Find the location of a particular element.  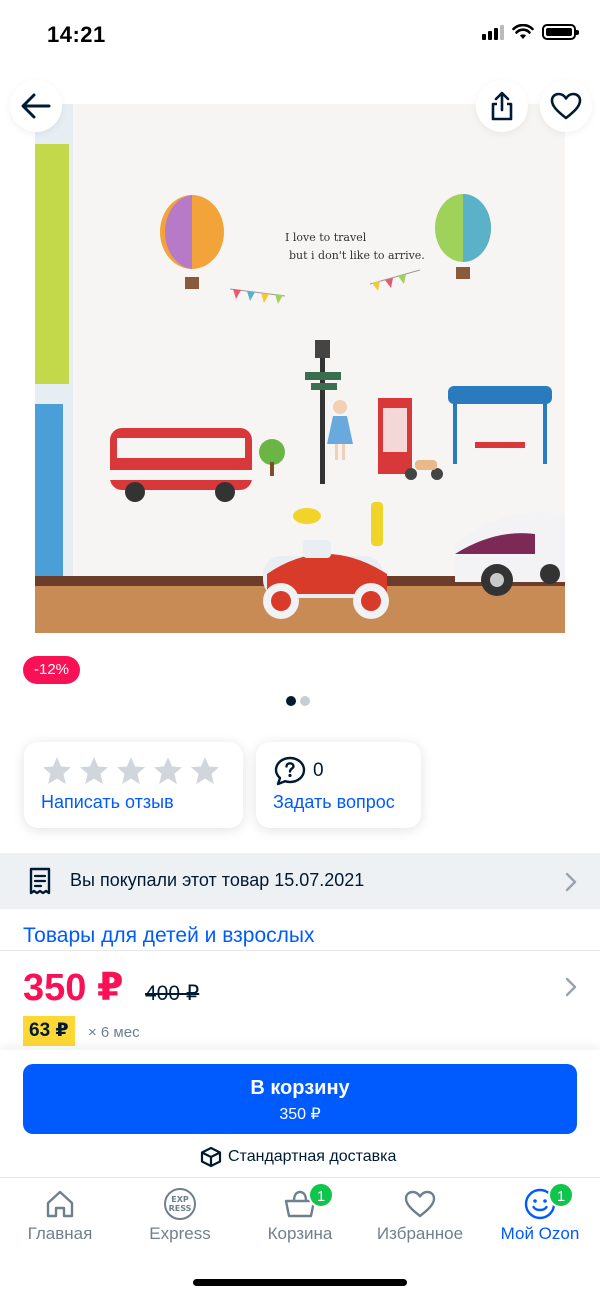

share-icon is located at coordinates (502, 106).